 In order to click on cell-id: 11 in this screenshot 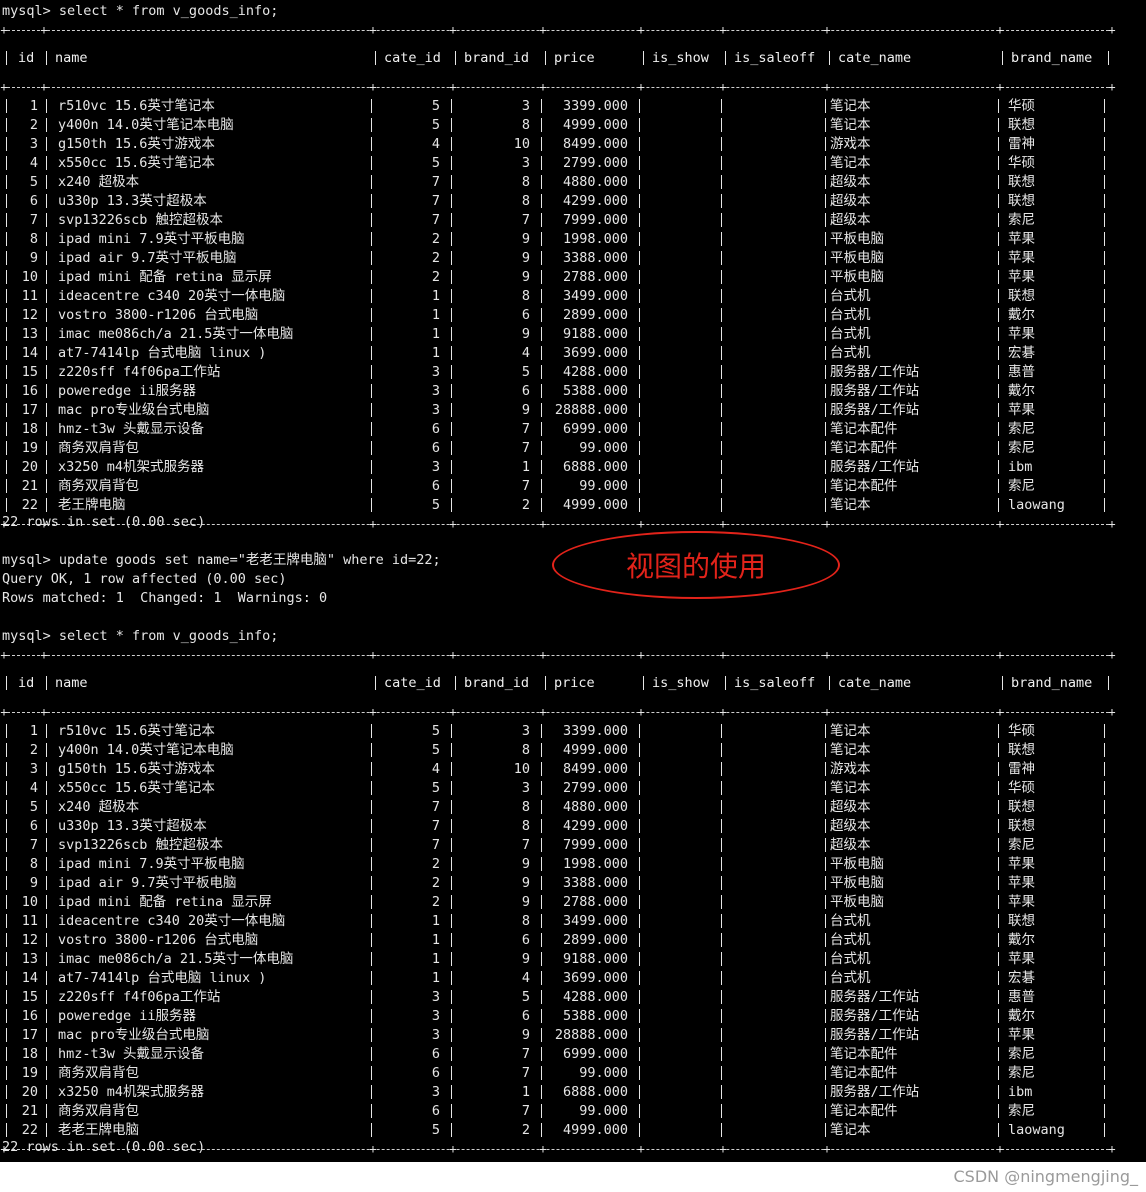, I will do `click(29, 921)`.